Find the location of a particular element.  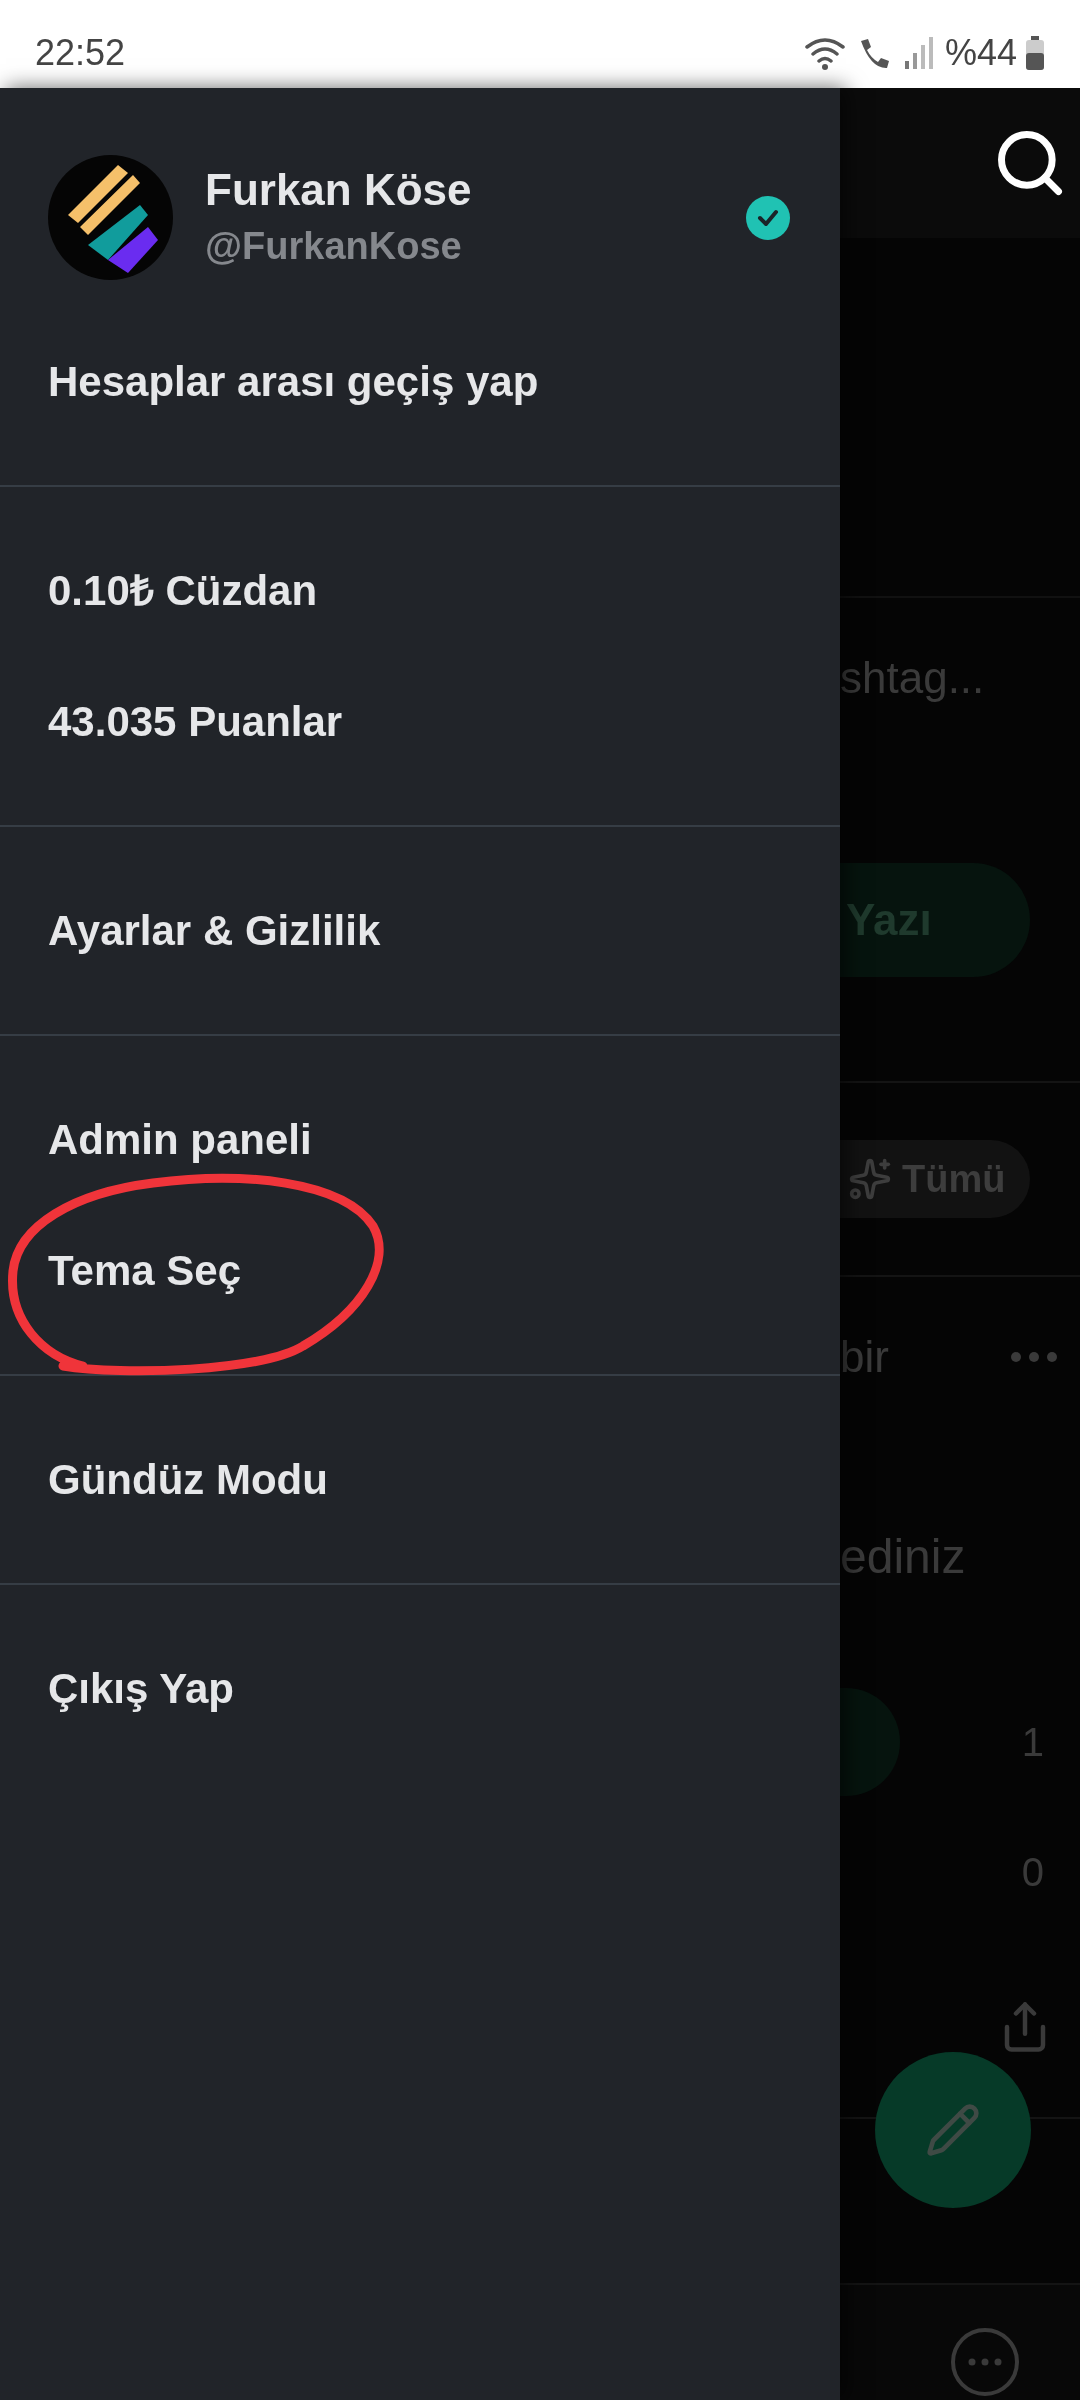

menu-item: Hesaplar arası geçiş yap is located at coordinates (293, 382).